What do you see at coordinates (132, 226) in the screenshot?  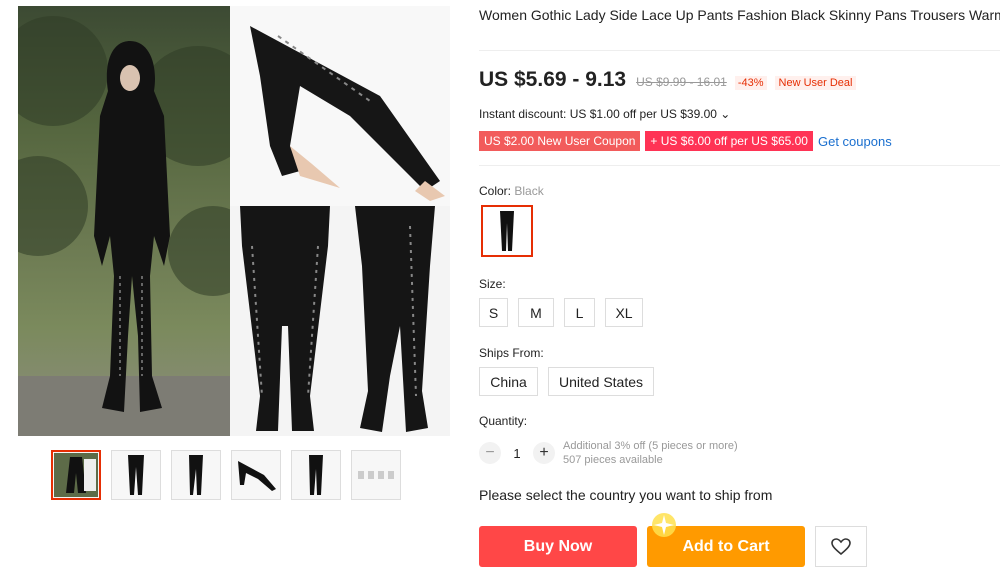 I see `model-figure` at bounding box center [132, 226].